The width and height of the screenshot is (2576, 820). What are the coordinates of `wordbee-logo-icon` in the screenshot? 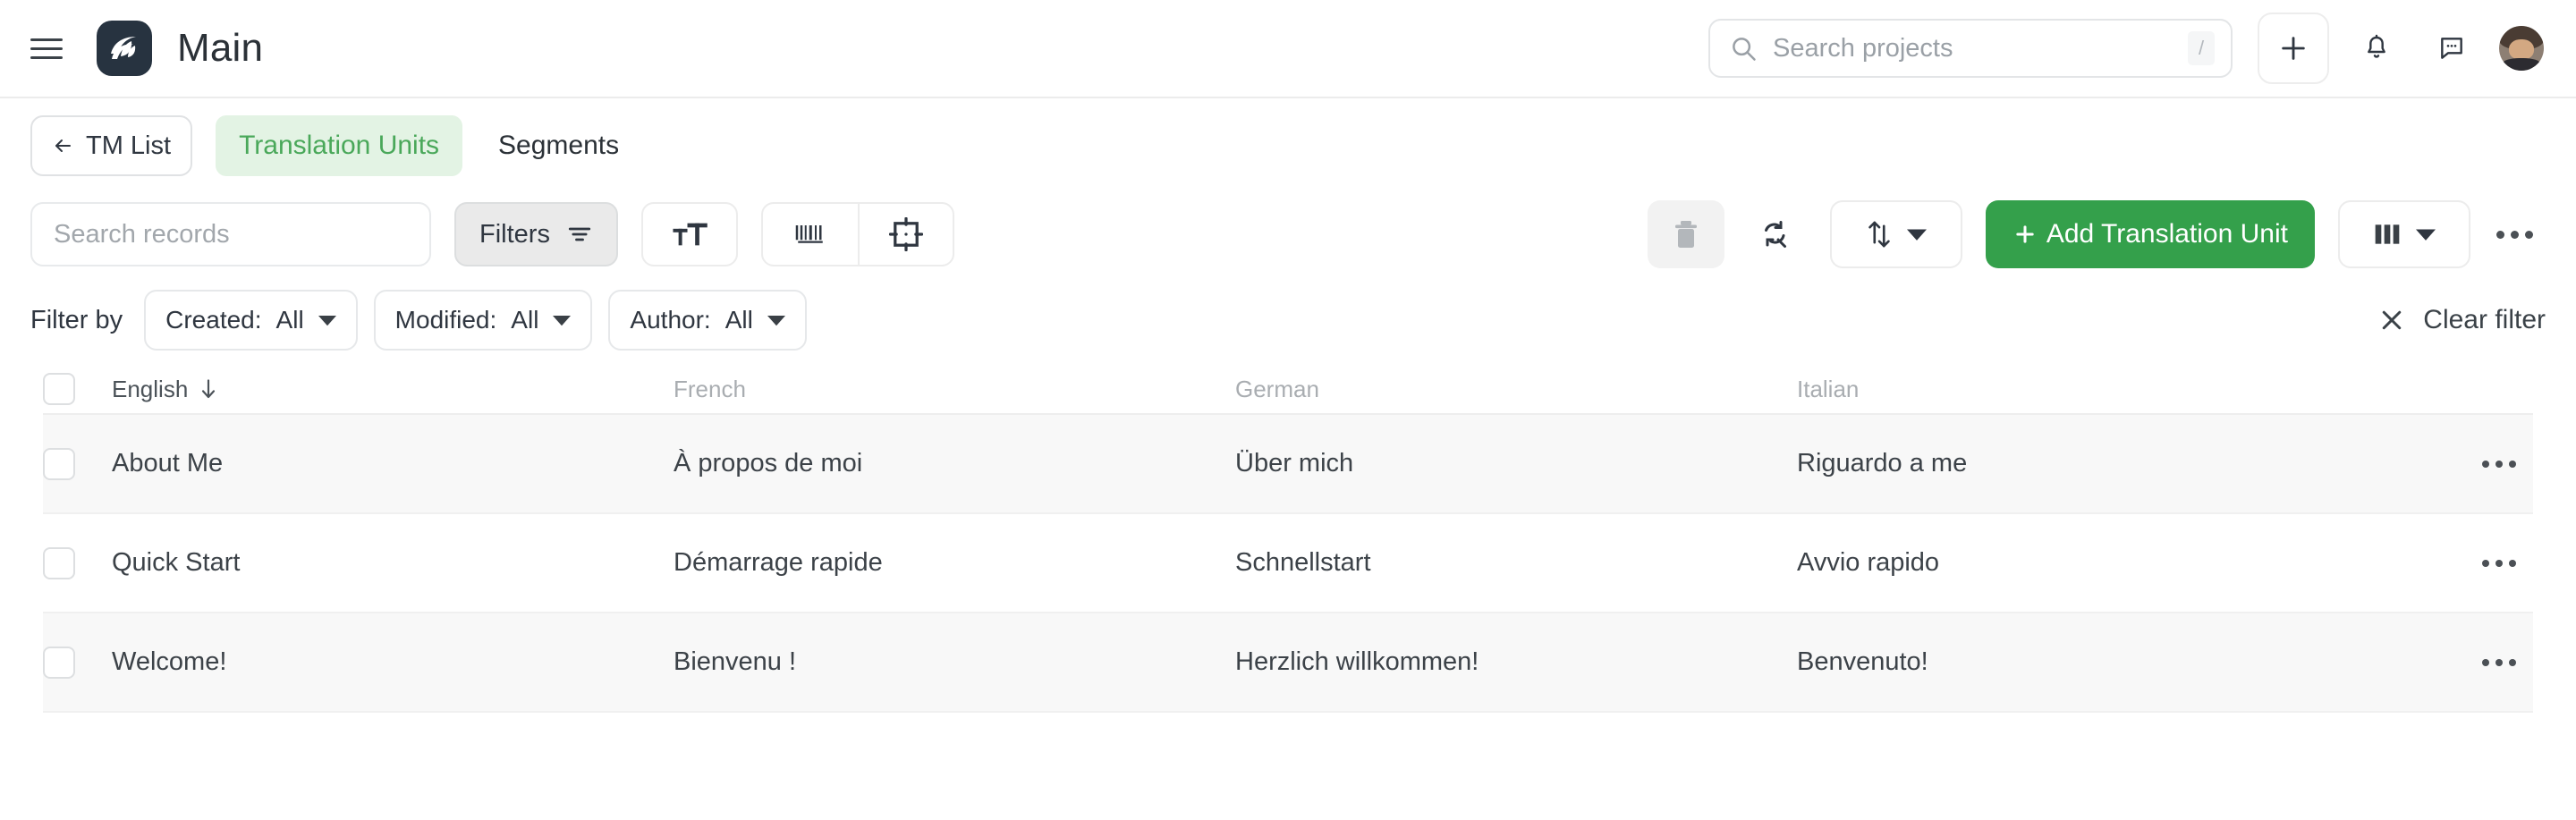 It's located at (124, 49).